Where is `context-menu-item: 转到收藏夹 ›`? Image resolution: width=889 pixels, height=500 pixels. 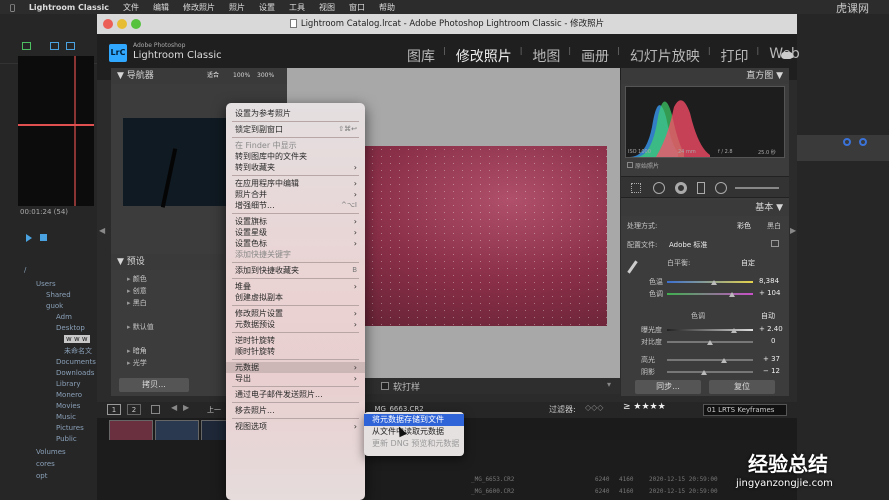
context-menu-item: 转到收藏夹 › is located at coordinates (295, 167).